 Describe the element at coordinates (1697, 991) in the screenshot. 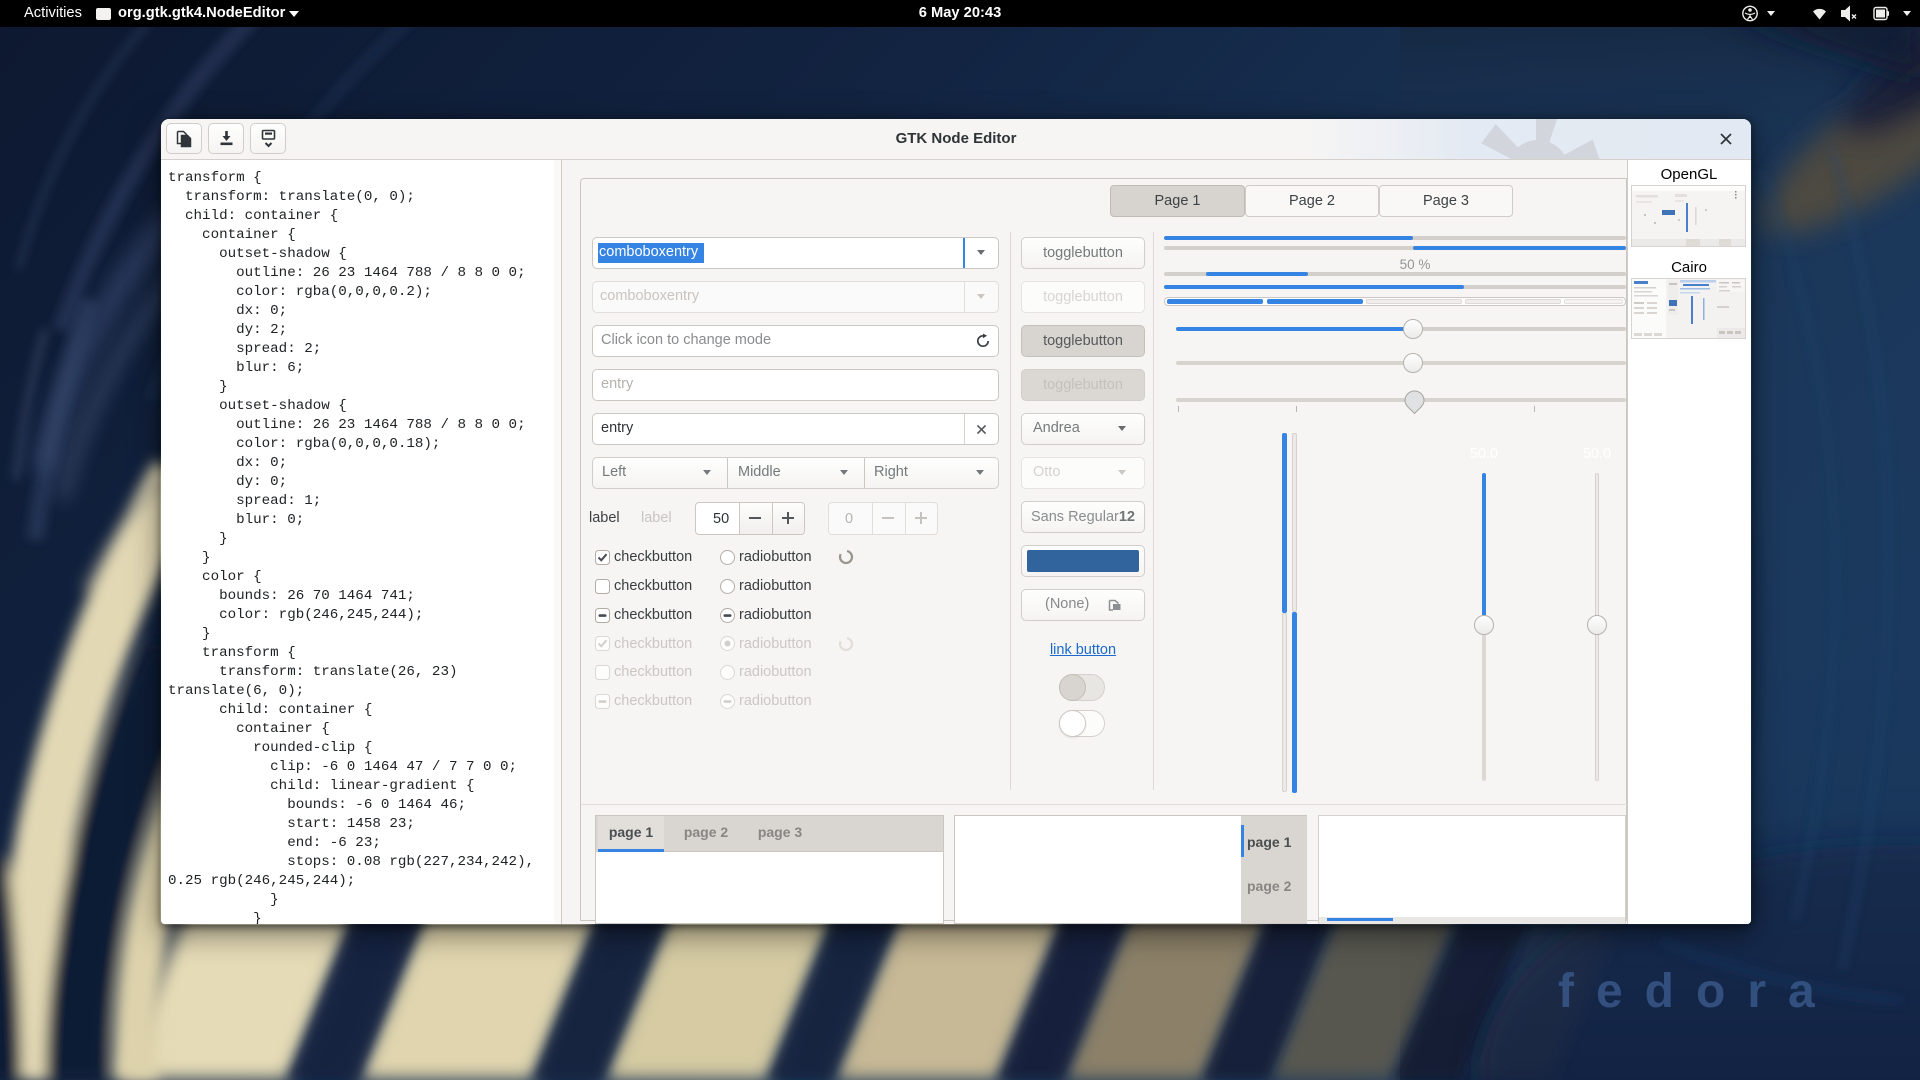

I see `svg-text: fedora` at that location.